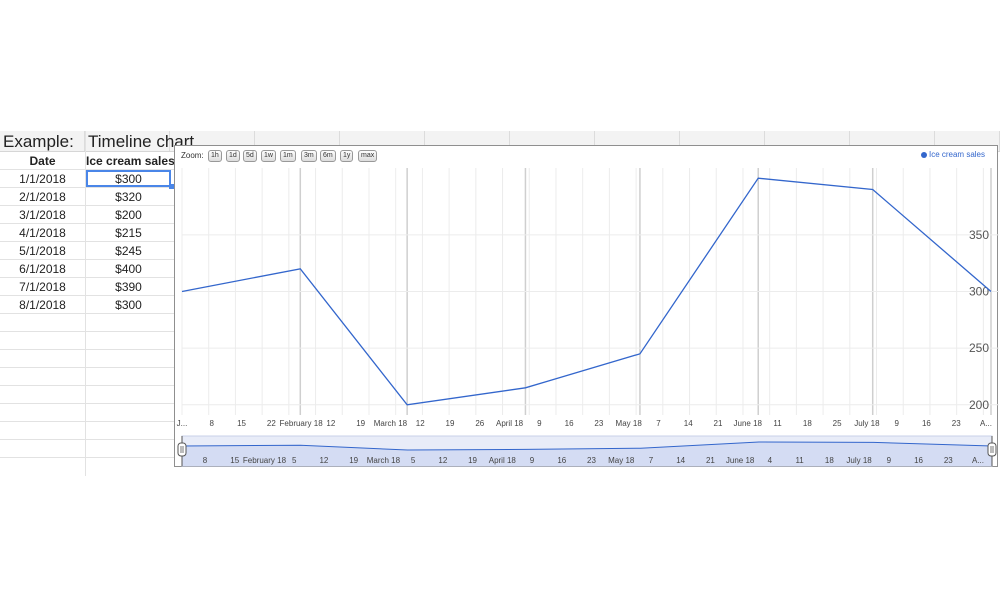 The image size is (1000, 600). Describe the element at coordinates (42, 179) in the screenshot. I see `date-cell: 1/1/2018` at that location.